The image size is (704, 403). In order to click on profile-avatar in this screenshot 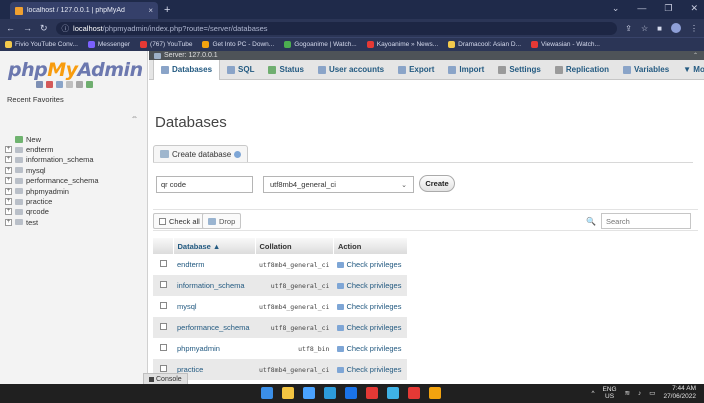, I will do `click(676, 28)`.